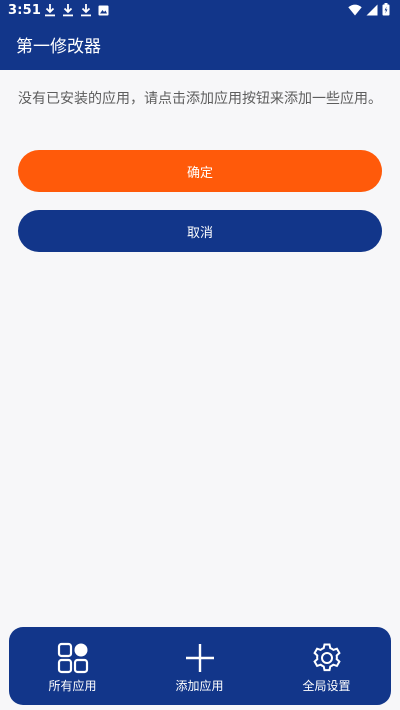 The image size is (400, 710). Describe the element at coordinates (200, 231) in the screenshot. I see `cancel-button: 取消` at that location.